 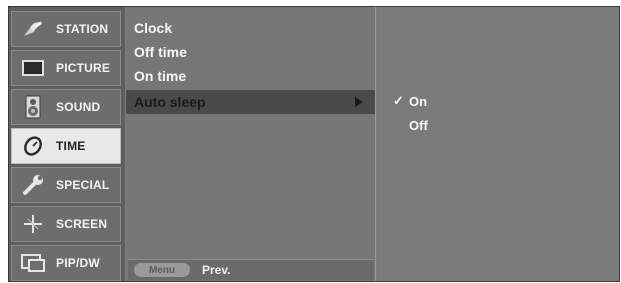 I want to click on menu-footer: Menu Prev., so click(x=251, y=269).